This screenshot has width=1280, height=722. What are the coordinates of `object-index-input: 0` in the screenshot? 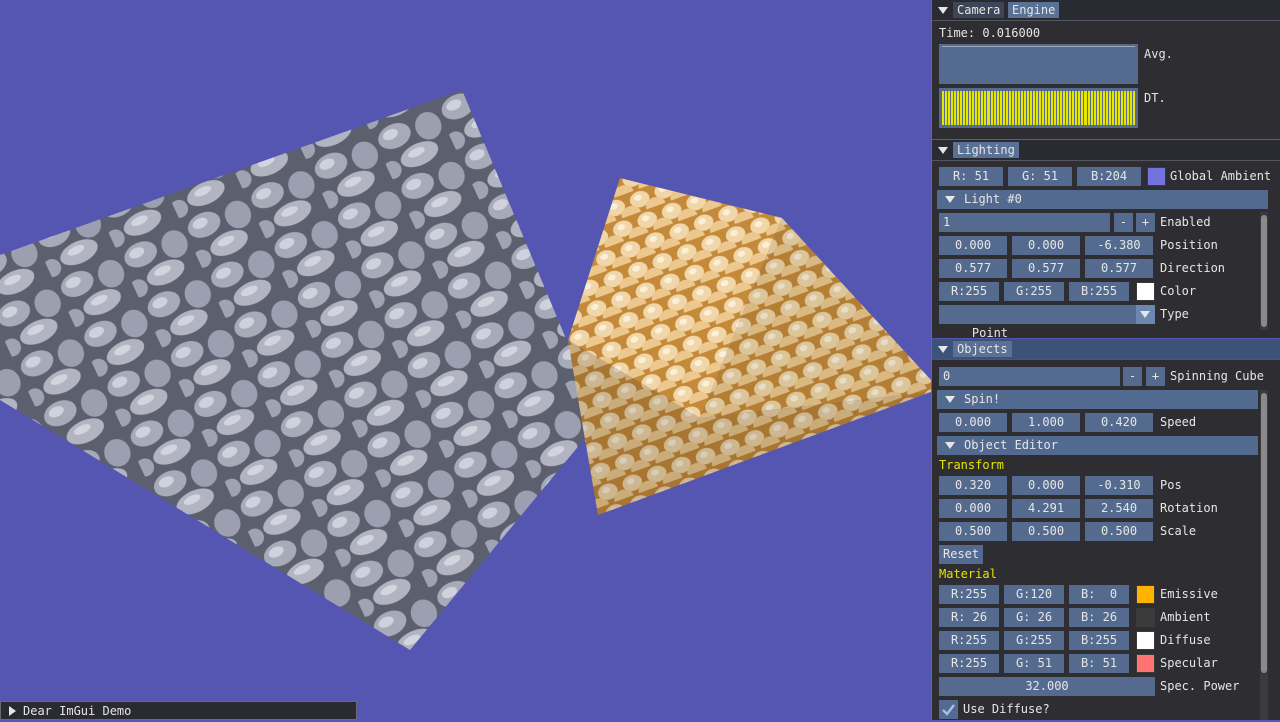 It's located at (1029, 376).